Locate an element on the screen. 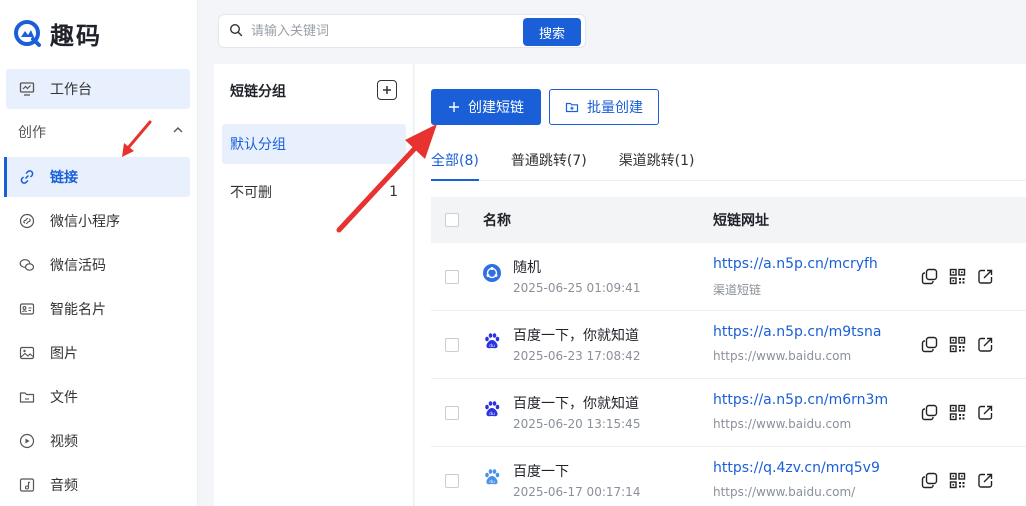 This screenshot has width=1026, height=506. group-item-undeletable: 不可删 1 is located at coordinates (314, 192).